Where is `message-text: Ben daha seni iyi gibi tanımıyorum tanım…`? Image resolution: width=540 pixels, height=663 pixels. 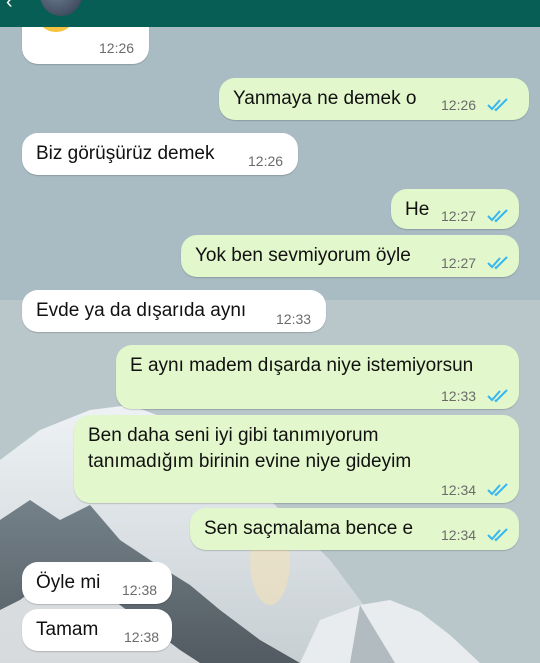
message-text: Ben daha seni iyi gibi tanımıyorum tanım… is located at coordinates (250, 448).